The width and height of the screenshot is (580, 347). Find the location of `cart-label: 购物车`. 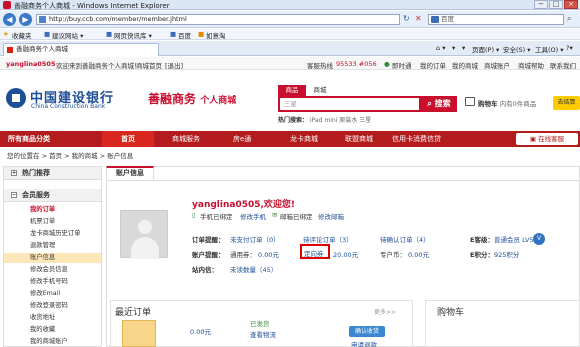

cart-label: 购物车 is located at coordinates (488, 104).